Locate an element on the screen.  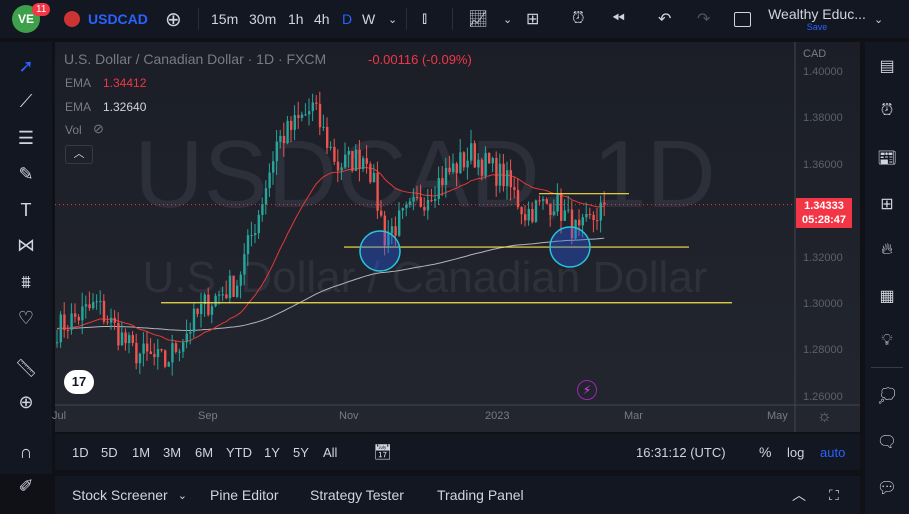
replay-icon: ⏪︎ is located at coordinates (618, 19).